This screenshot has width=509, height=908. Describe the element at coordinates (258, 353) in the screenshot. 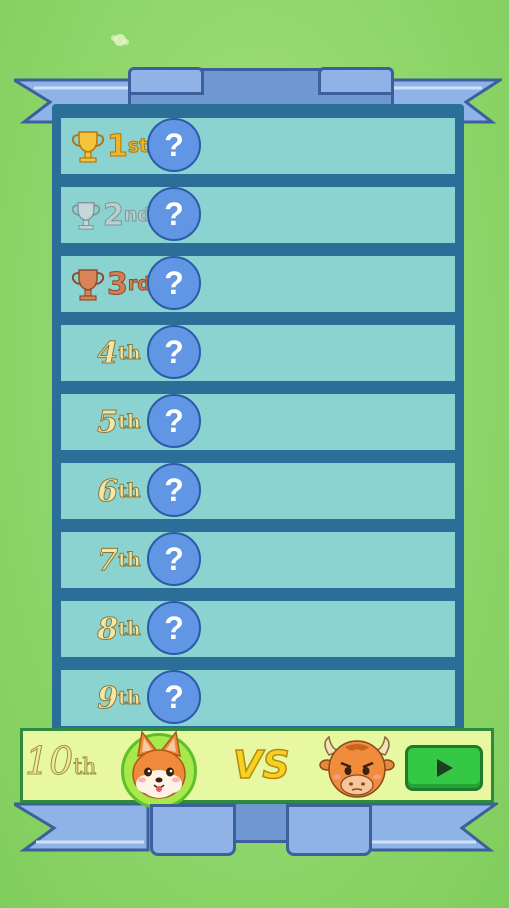

I see `leaderboard-row: 4th?` at that location.